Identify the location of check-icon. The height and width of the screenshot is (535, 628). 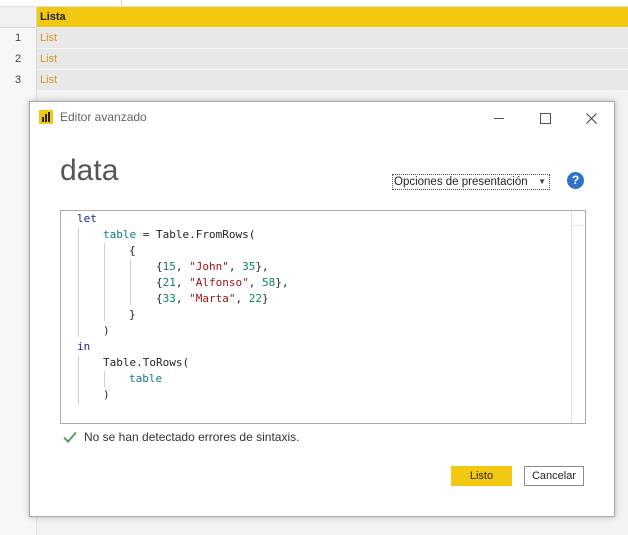
(70, 437).